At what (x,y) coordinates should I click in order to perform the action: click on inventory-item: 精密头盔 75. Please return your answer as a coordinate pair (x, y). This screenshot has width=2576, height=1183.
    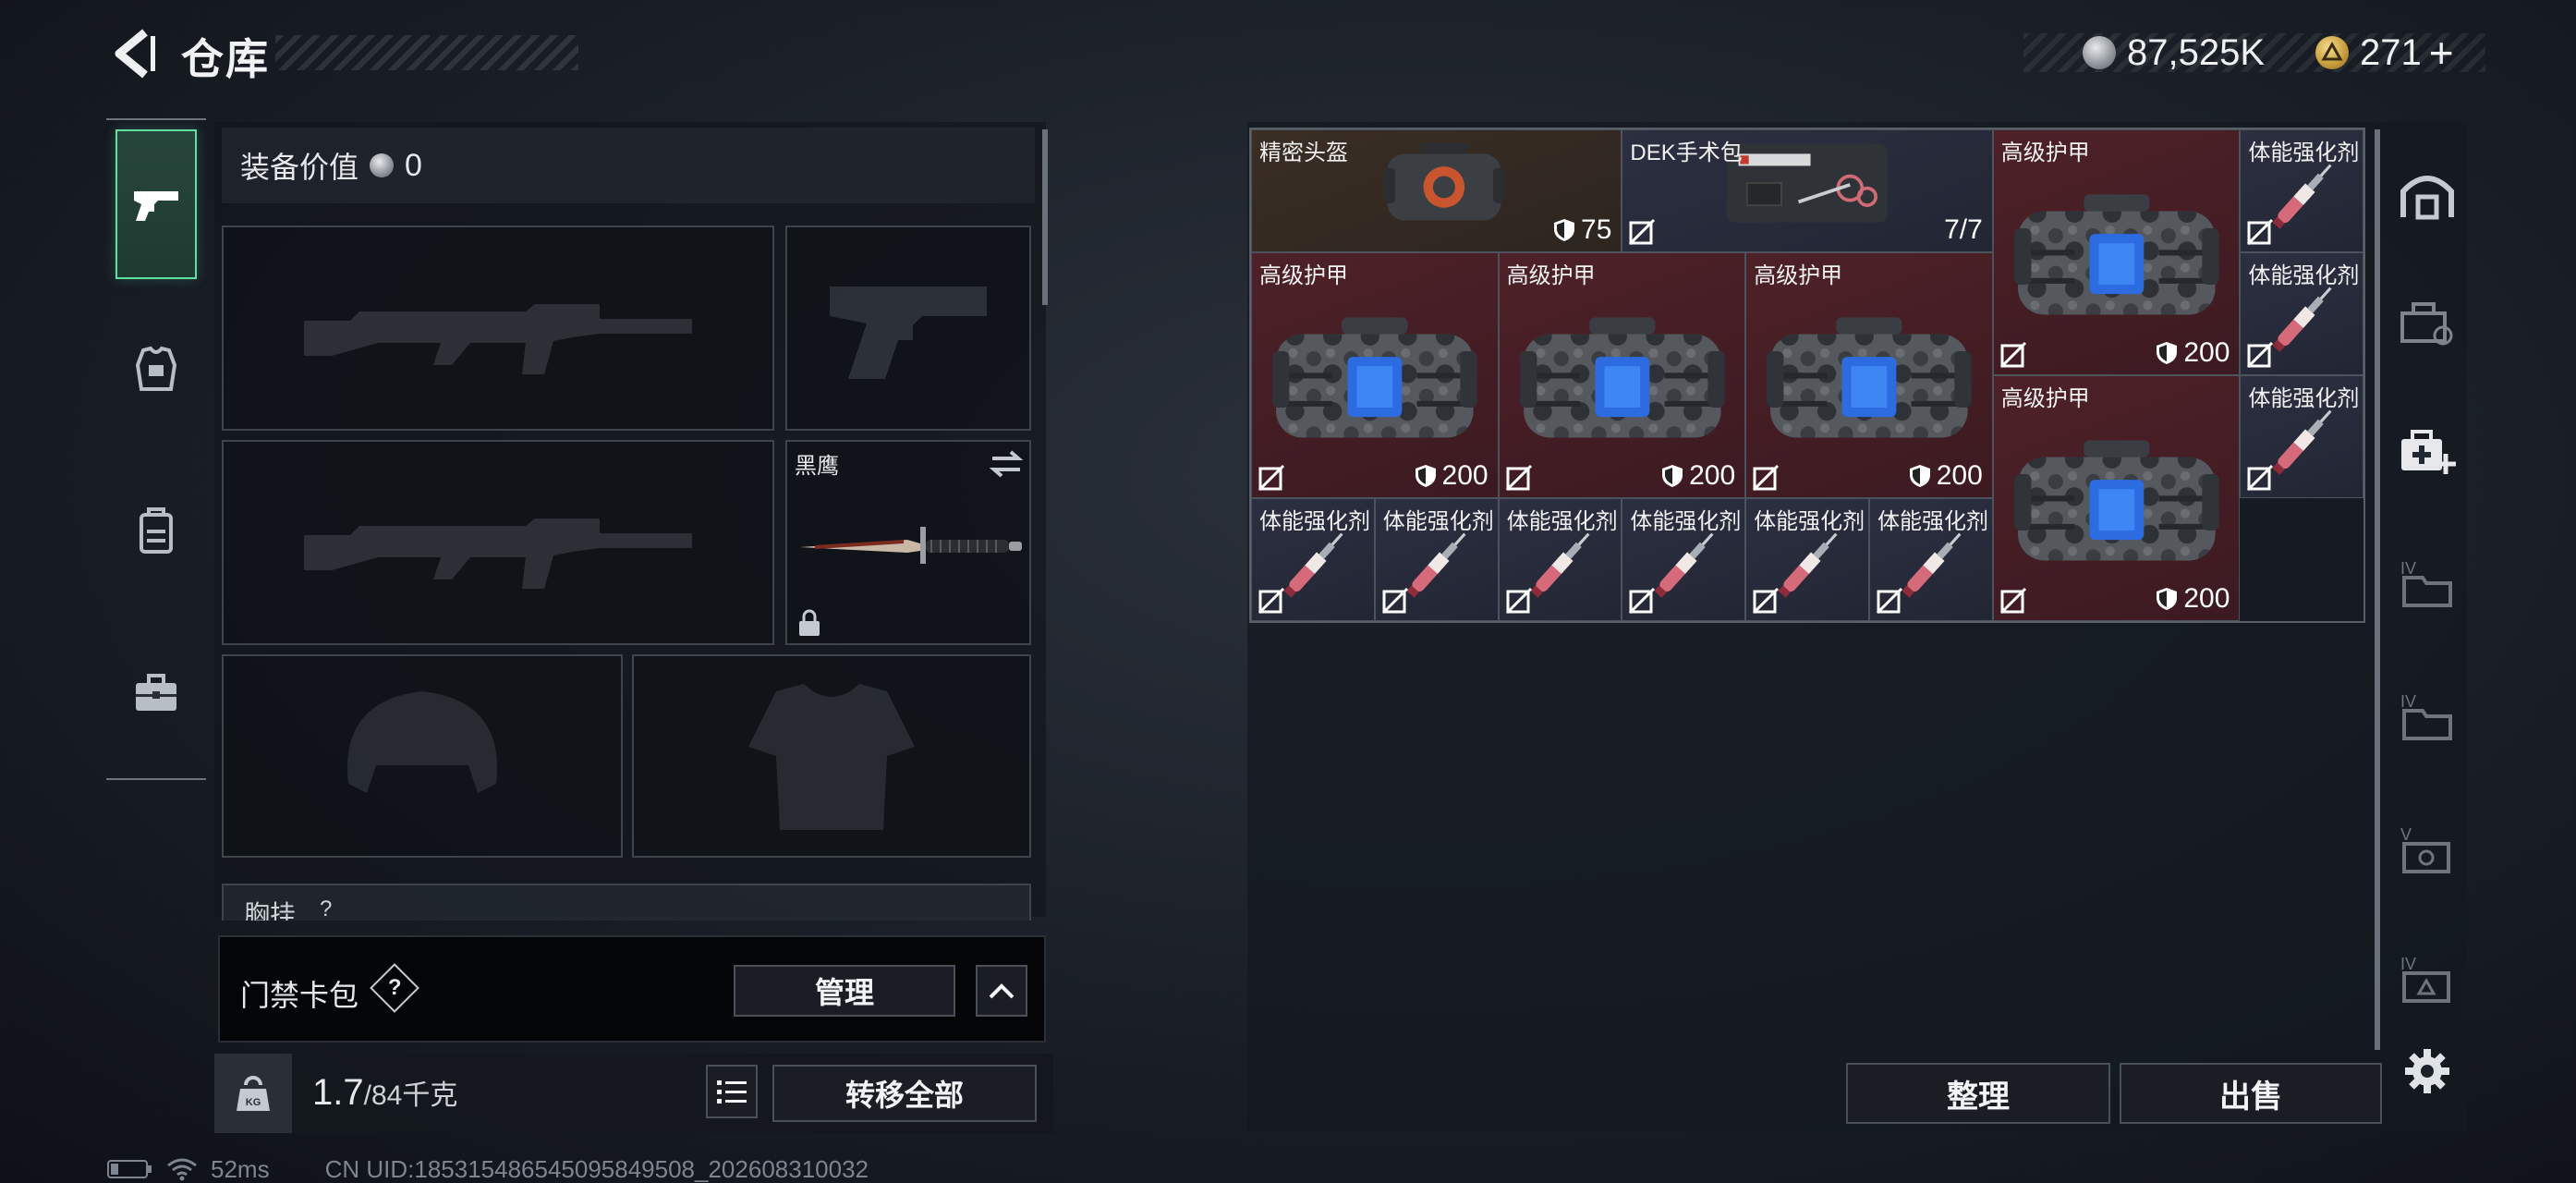
    Looking at the image, I should click on (1436, 190).